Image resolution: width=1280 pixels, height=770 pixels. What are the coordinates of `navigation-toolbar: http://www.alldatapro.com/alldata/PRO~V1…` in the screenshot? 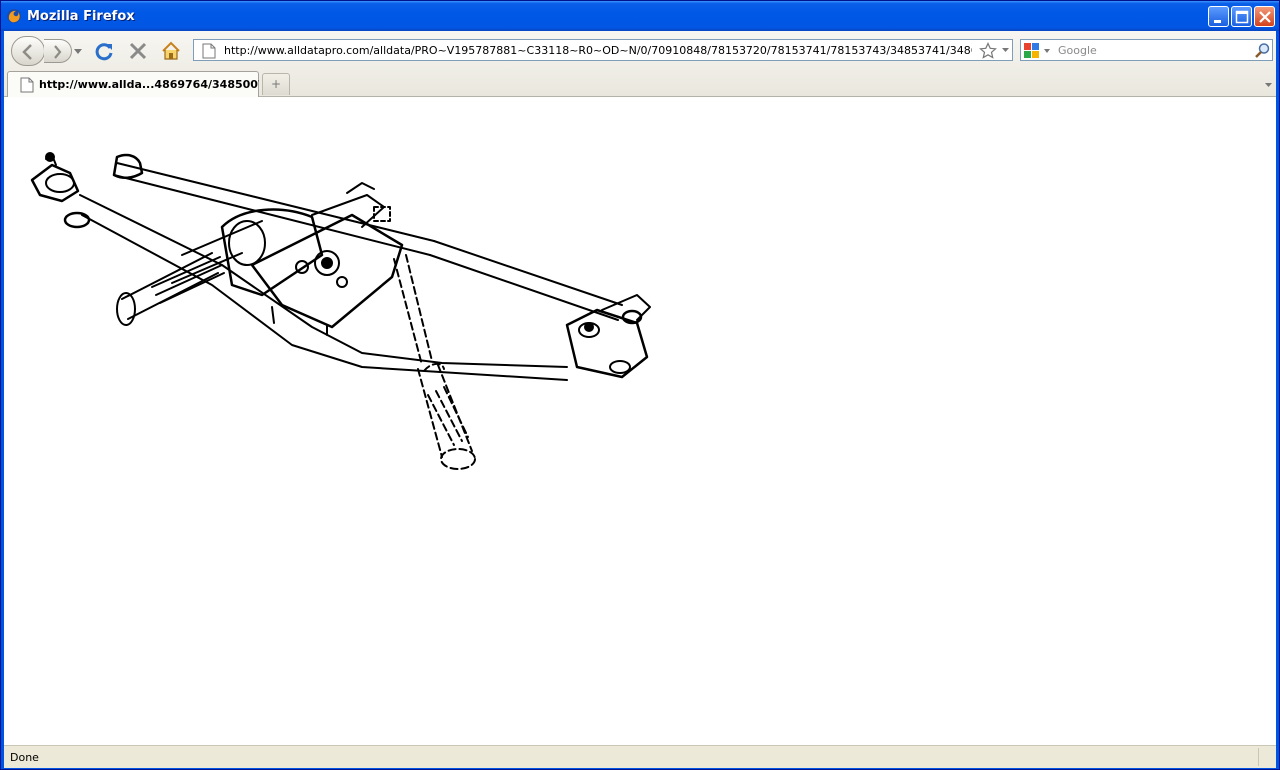 It's located at (640, 64).